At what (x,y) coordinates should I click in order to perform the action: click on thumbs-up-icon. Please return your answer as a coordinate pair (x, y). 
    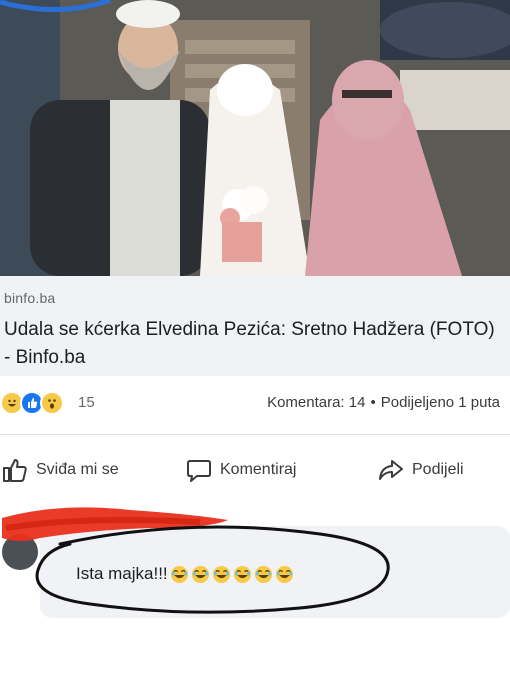
    Looking at the image, I should click on (15, 470).